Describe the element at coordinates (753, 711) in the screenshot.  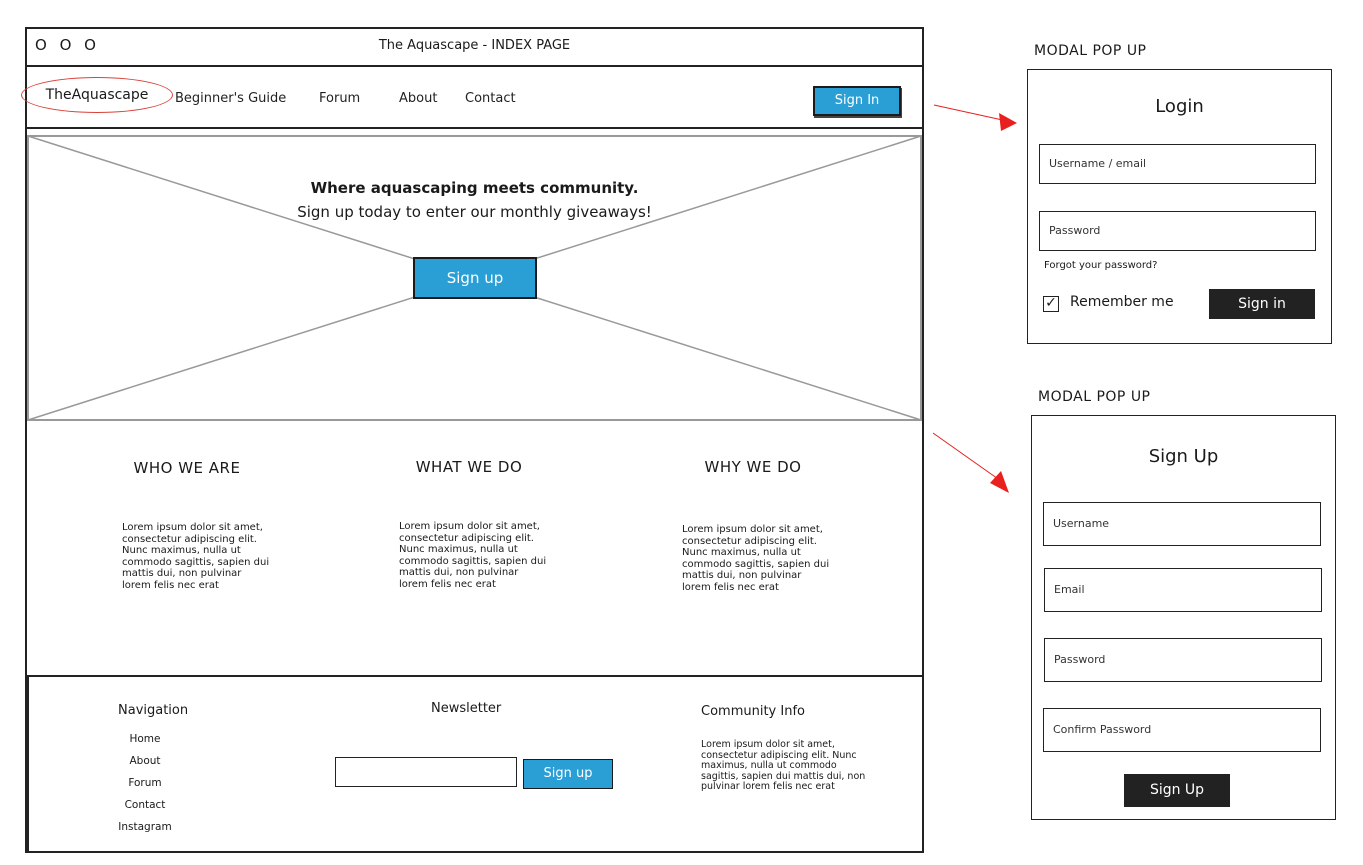
I see `footer-community-title: Community Info` at that location.